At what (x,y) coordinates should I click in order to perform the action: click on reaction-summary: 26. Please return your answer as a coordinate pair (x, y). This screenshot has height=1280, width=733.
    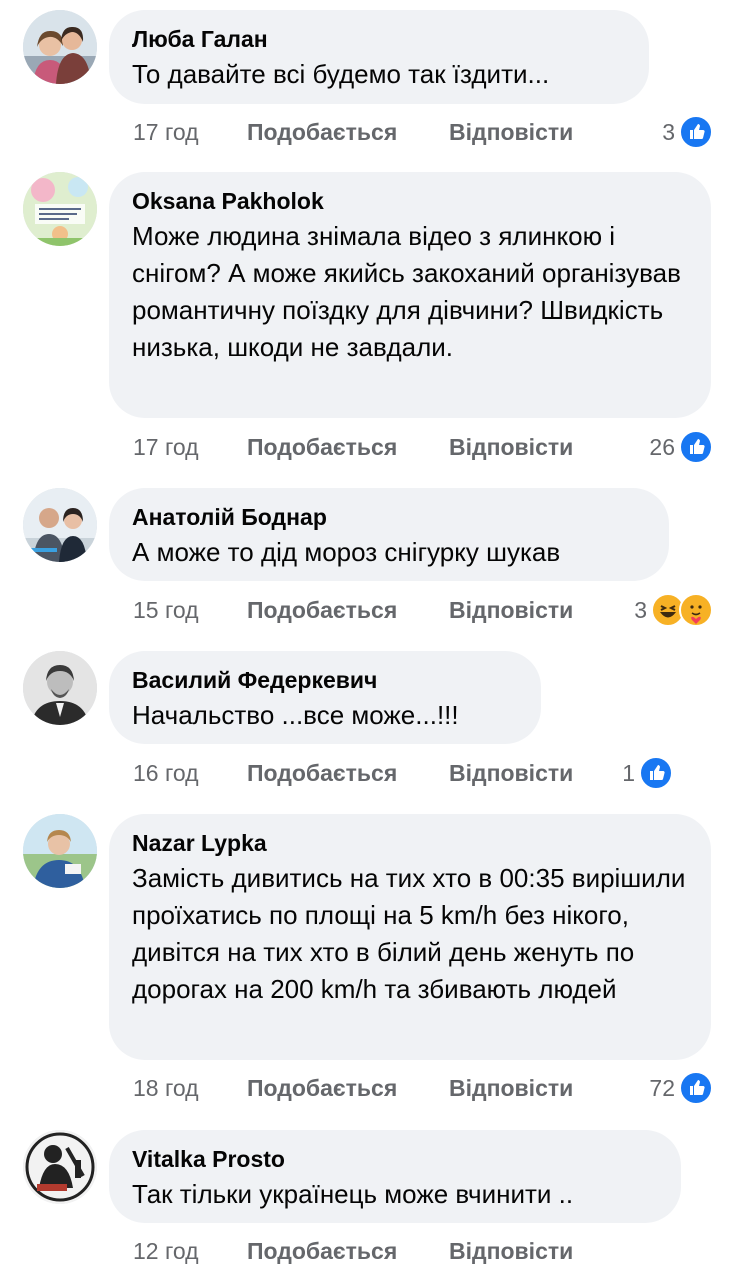
    Looking at the image, I should click on (681, 447).